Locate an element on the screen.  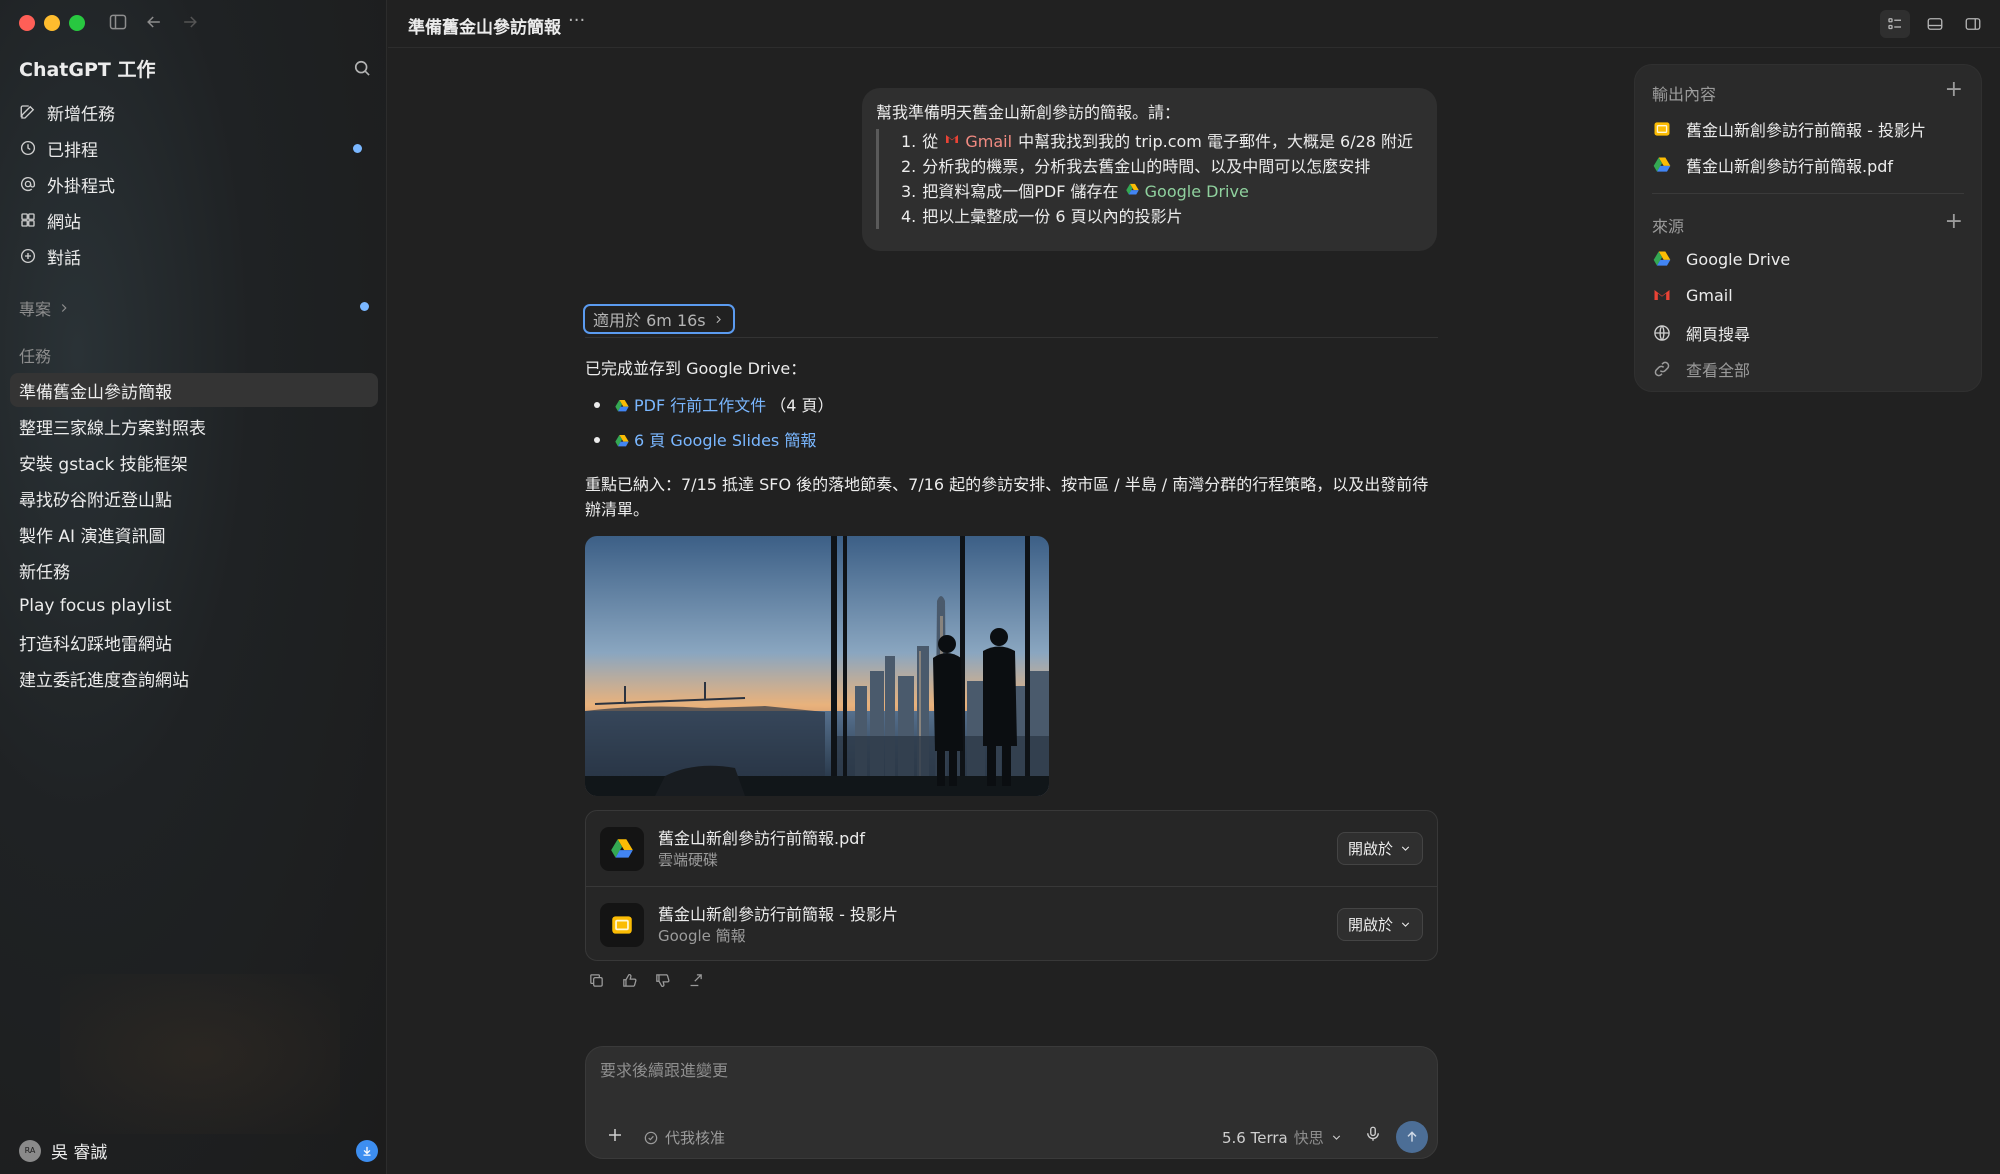
message-input is located at coordinates (1000, 1070).